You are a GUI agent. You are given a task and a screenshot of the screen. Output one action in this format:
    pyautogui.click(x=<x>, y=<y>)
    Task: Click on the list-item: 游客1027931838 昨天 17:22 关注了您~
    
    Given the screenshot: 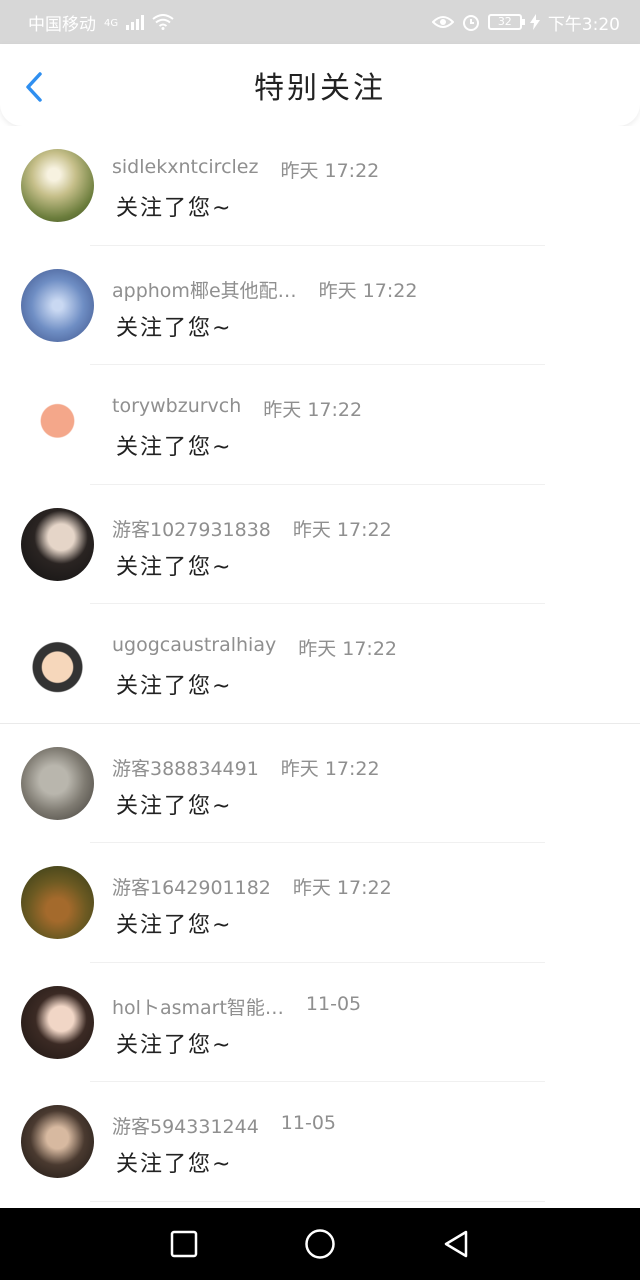 What is the action you would take?
    pyautogui.click(x=320, y=544)
    